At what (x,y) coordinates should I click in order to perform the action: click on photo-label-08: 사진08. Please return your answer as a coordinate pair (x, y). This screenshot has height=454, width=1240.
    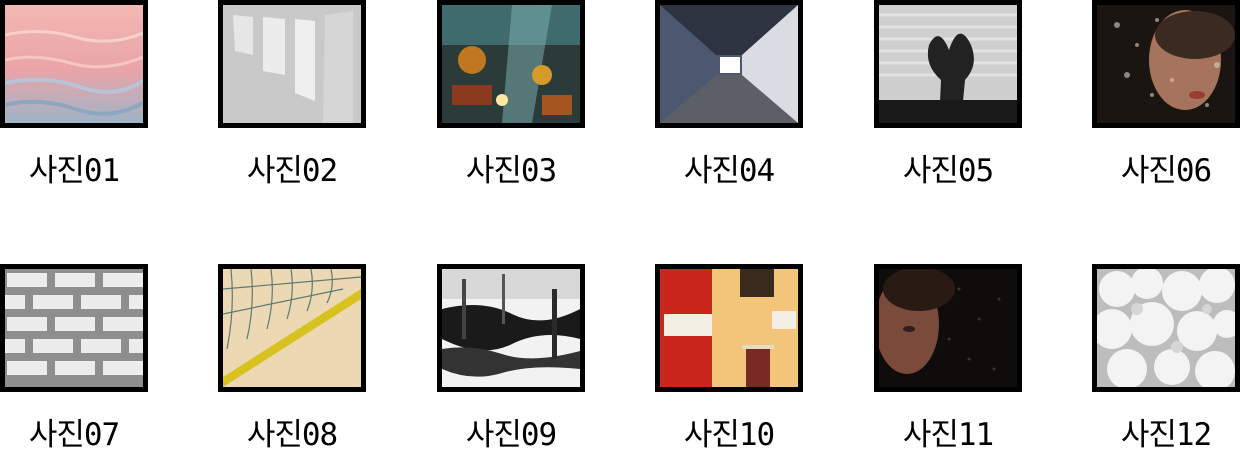
    Looking at the image, I should click on (292, 435).